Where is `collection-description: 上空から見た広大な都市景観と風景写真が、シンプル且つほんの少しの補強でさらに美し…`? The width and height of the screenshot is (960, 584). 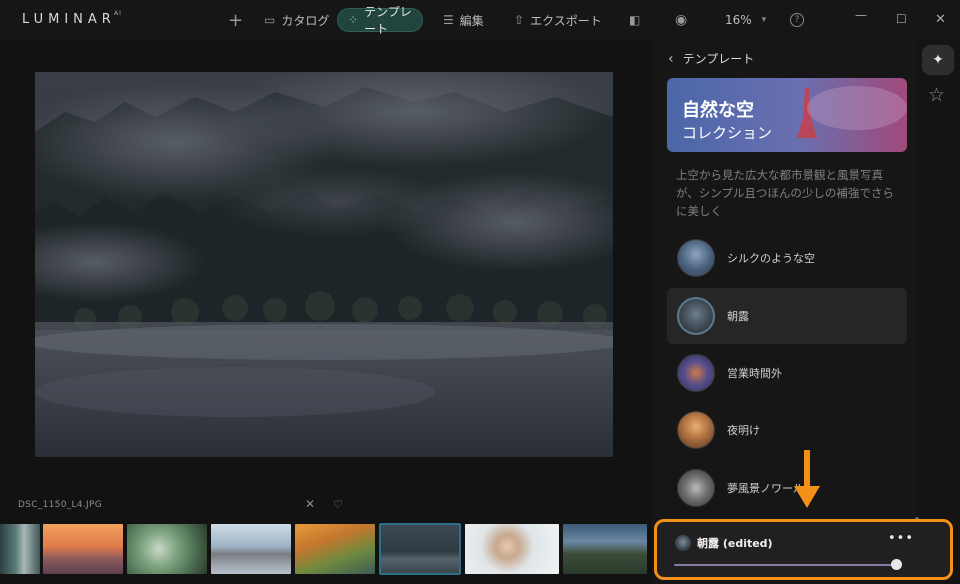 collection-description: 上空から見た広大な都市景観と風景写真が、シンプル且つほんの少しの補強でさらに美し… is located at coordinates (785, 193).